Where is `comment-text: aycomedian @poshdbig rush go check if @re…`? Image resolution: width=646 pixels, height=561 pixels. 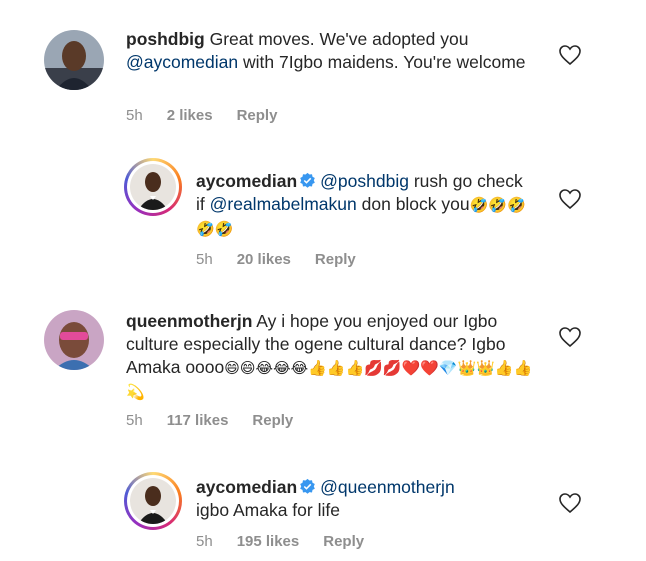
comment-text: aycomedian @poshdbig rush go check if @re… is located at coordinates (361, 204).